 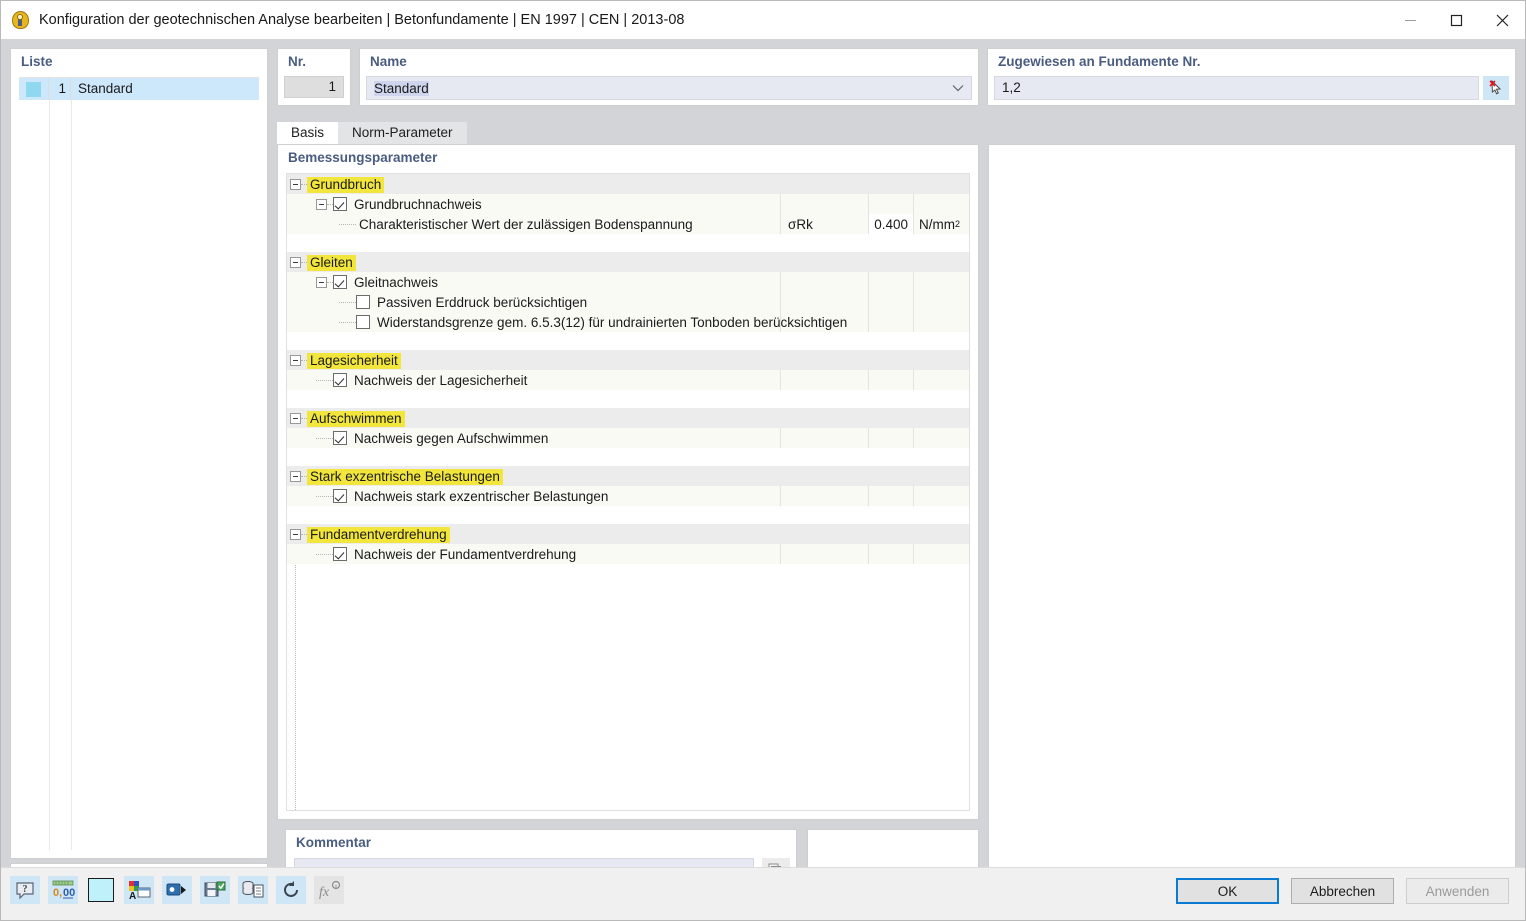 What do you see at coordinates (628, 418) in the screenshot?
I see `tree-group-row: Aufschwimmen` at bounding box center [628, 418].